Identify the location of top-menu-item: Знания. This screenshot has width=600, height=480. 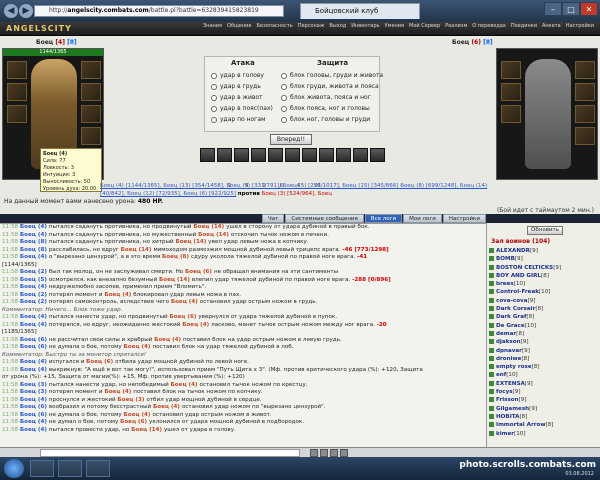
(212, 26).